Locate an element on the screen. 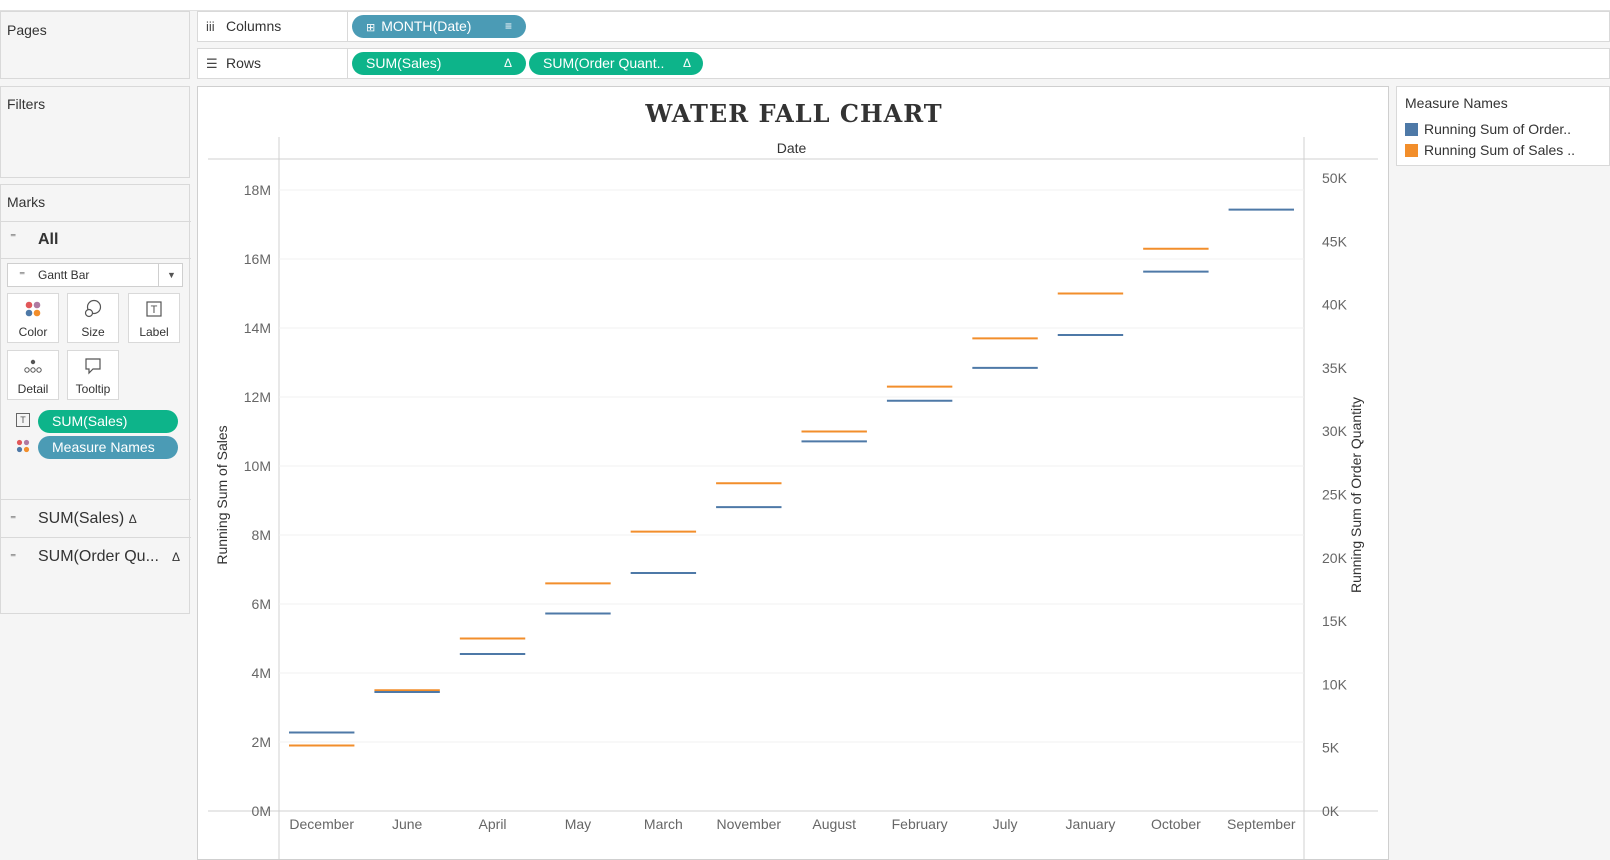 The width and height of the screenshot is (1610, 860). mark-type-value: Gantt Bar is located at coordinates (64, 275).